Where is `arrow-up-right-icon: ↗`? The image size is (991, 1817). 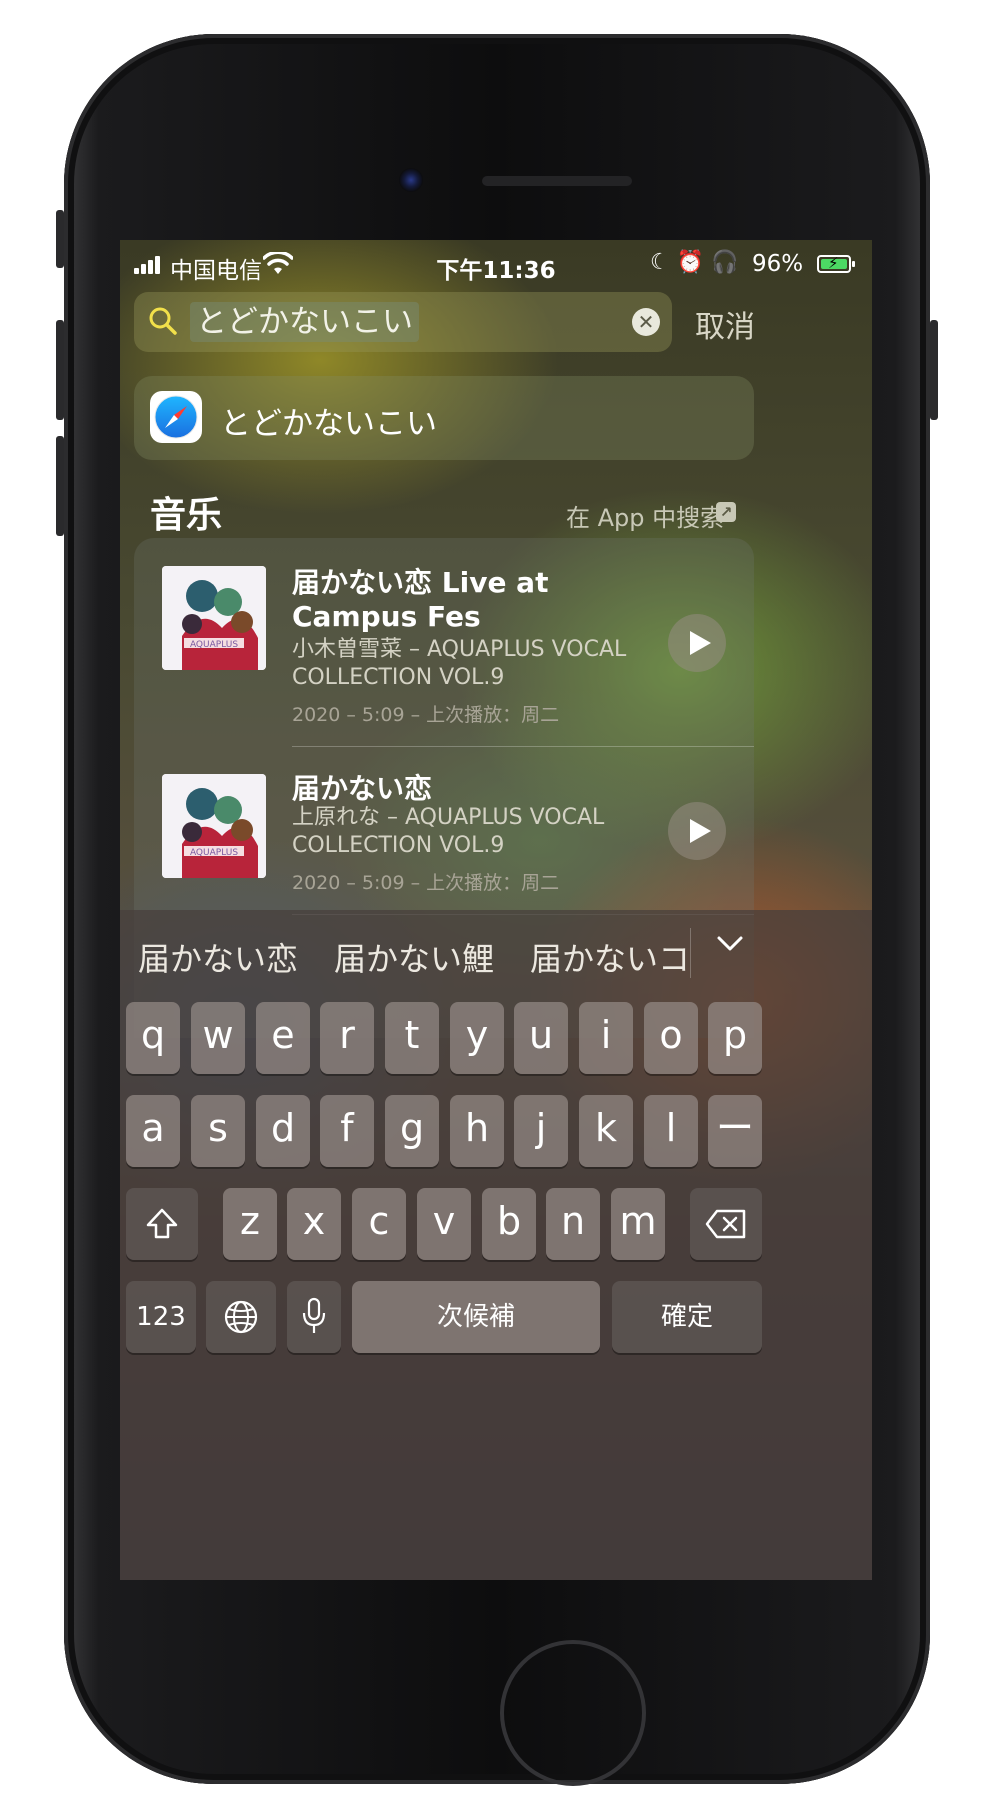
arrow-up-right-icon: ↗ is located at coordinates (726, 512).